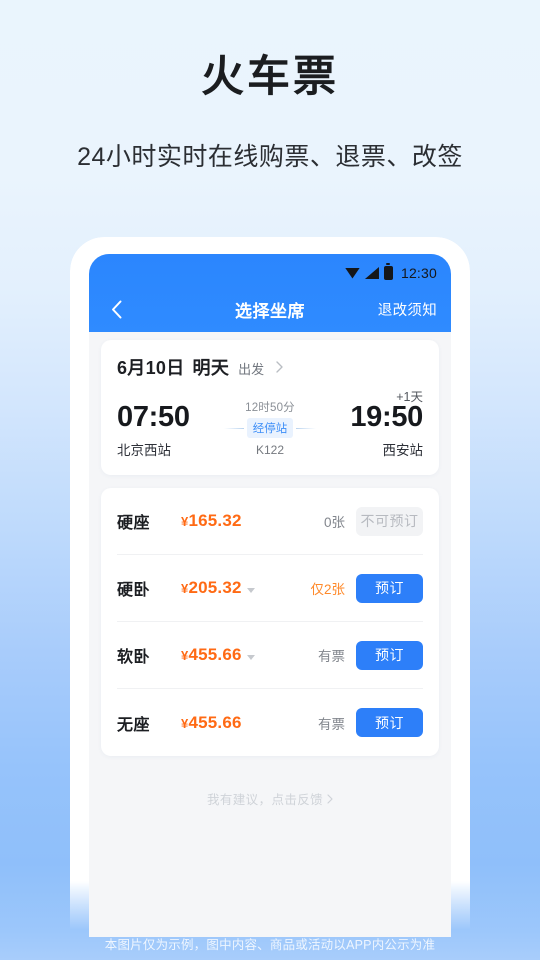  What do you see at coordinates (211, 368) in the screenshot?
I see `trip-day-label: 明天` at bounding box center [211, 368].